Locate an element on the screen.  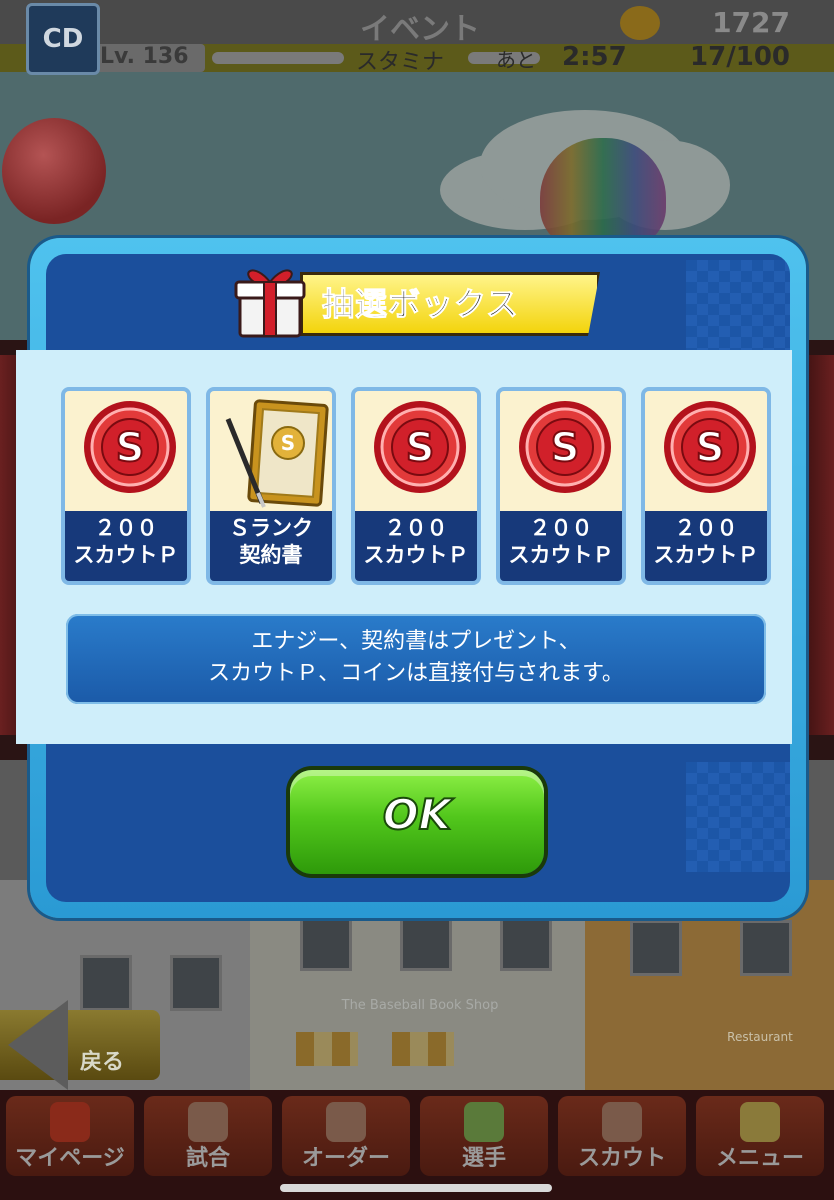
level-label: Lv. 136 is located at coordinates (144, 56).